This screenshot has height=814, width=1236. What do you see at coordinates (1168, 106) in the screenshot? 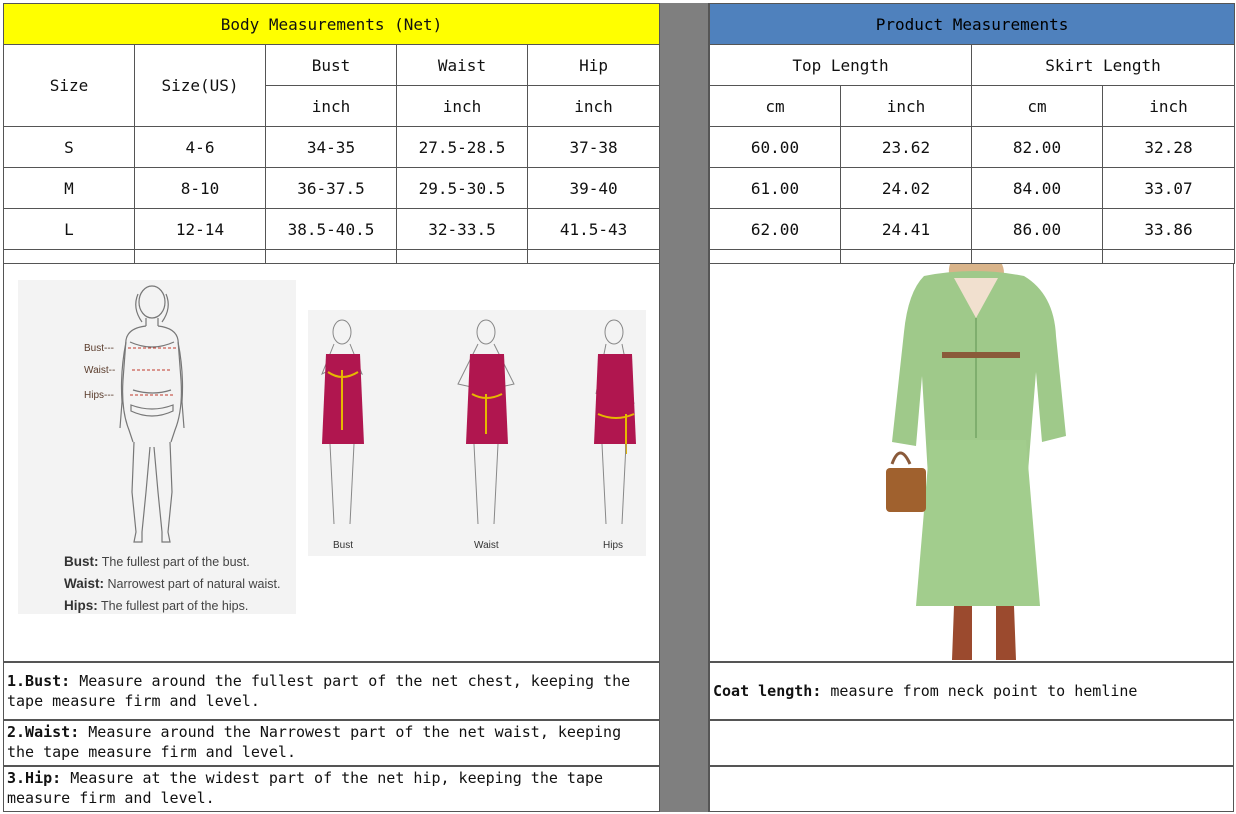
I see `unit-skirt-inch: inch` at bounding box center [1168, 106].